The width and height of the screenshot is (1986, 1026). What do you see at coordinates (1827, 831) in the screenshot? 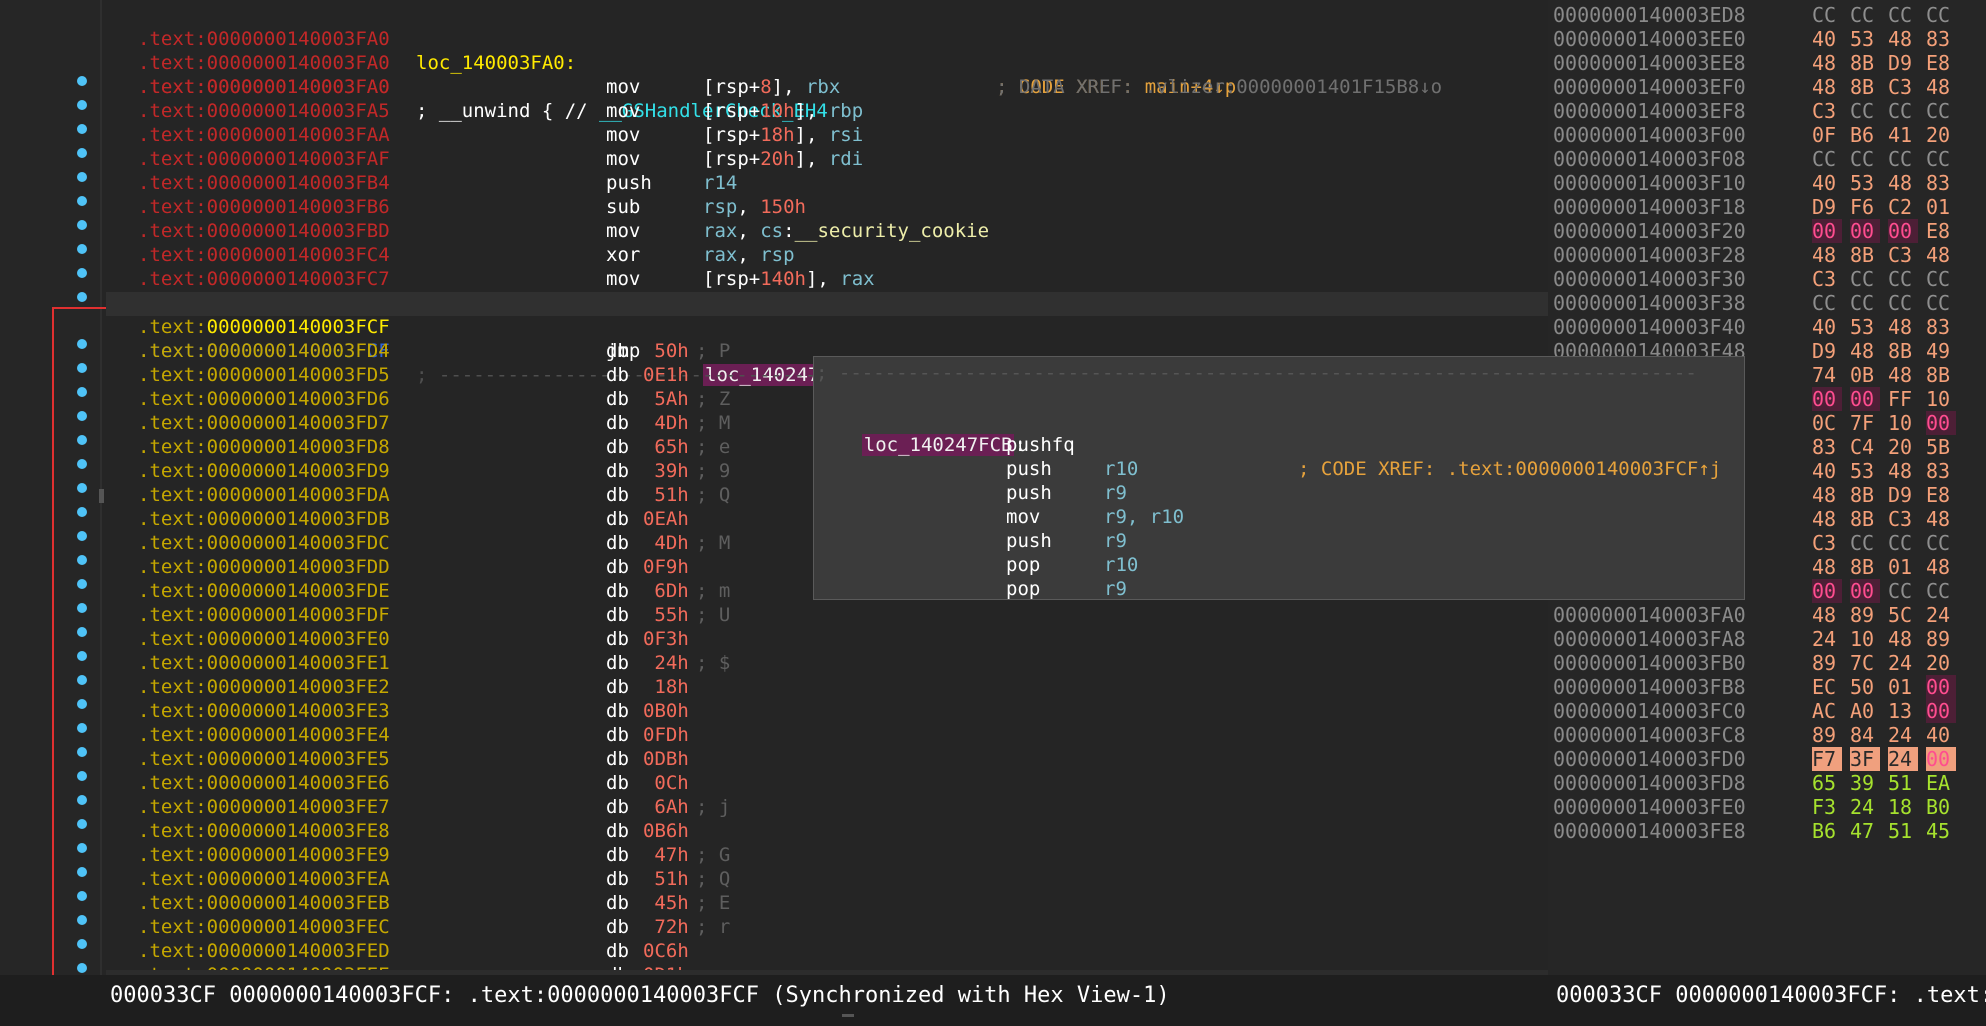
I see `hex-byte: B6` at bounding box center [1827, 831].